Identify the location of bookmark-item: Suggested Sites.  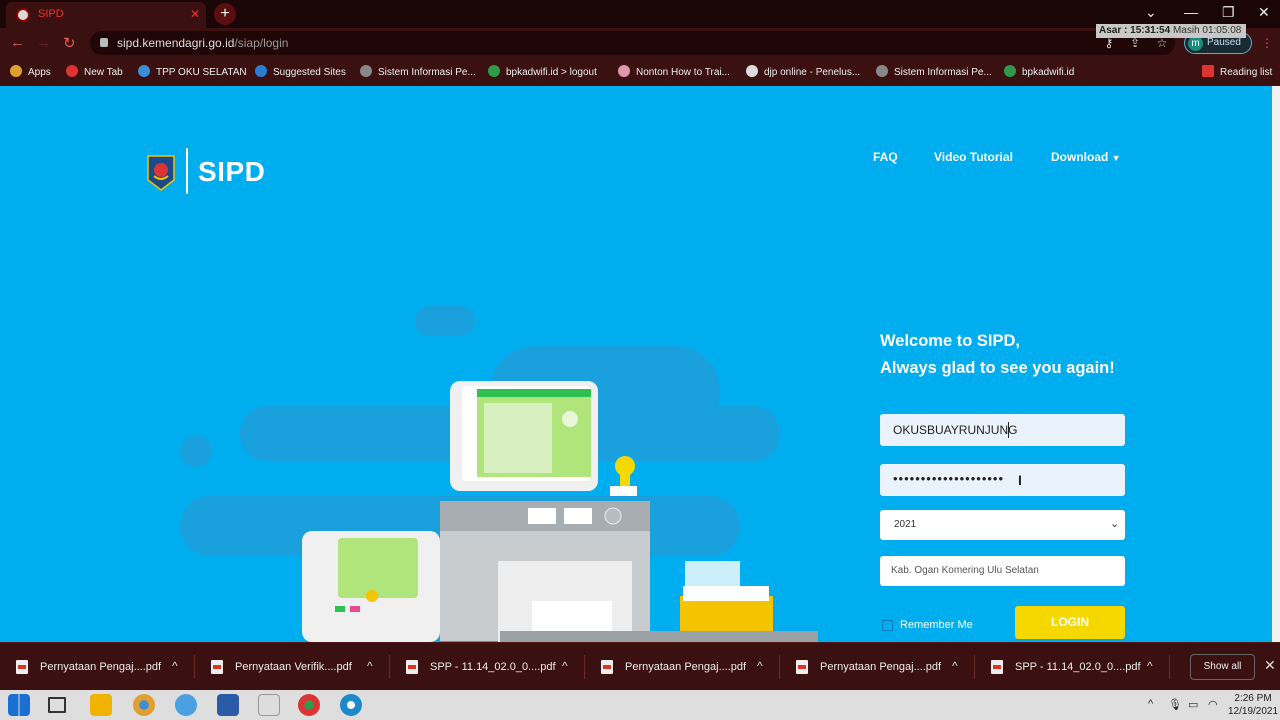
(300, 71).